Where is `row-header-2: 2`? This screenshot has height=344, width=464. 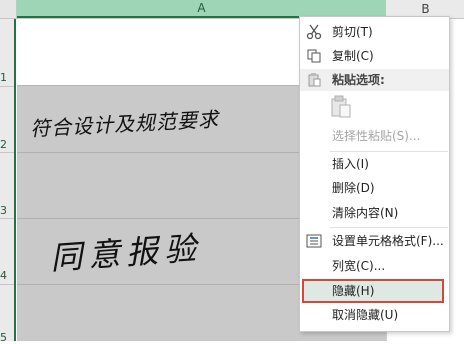
row-header-2: 2 is located at coordinates (7, 144).